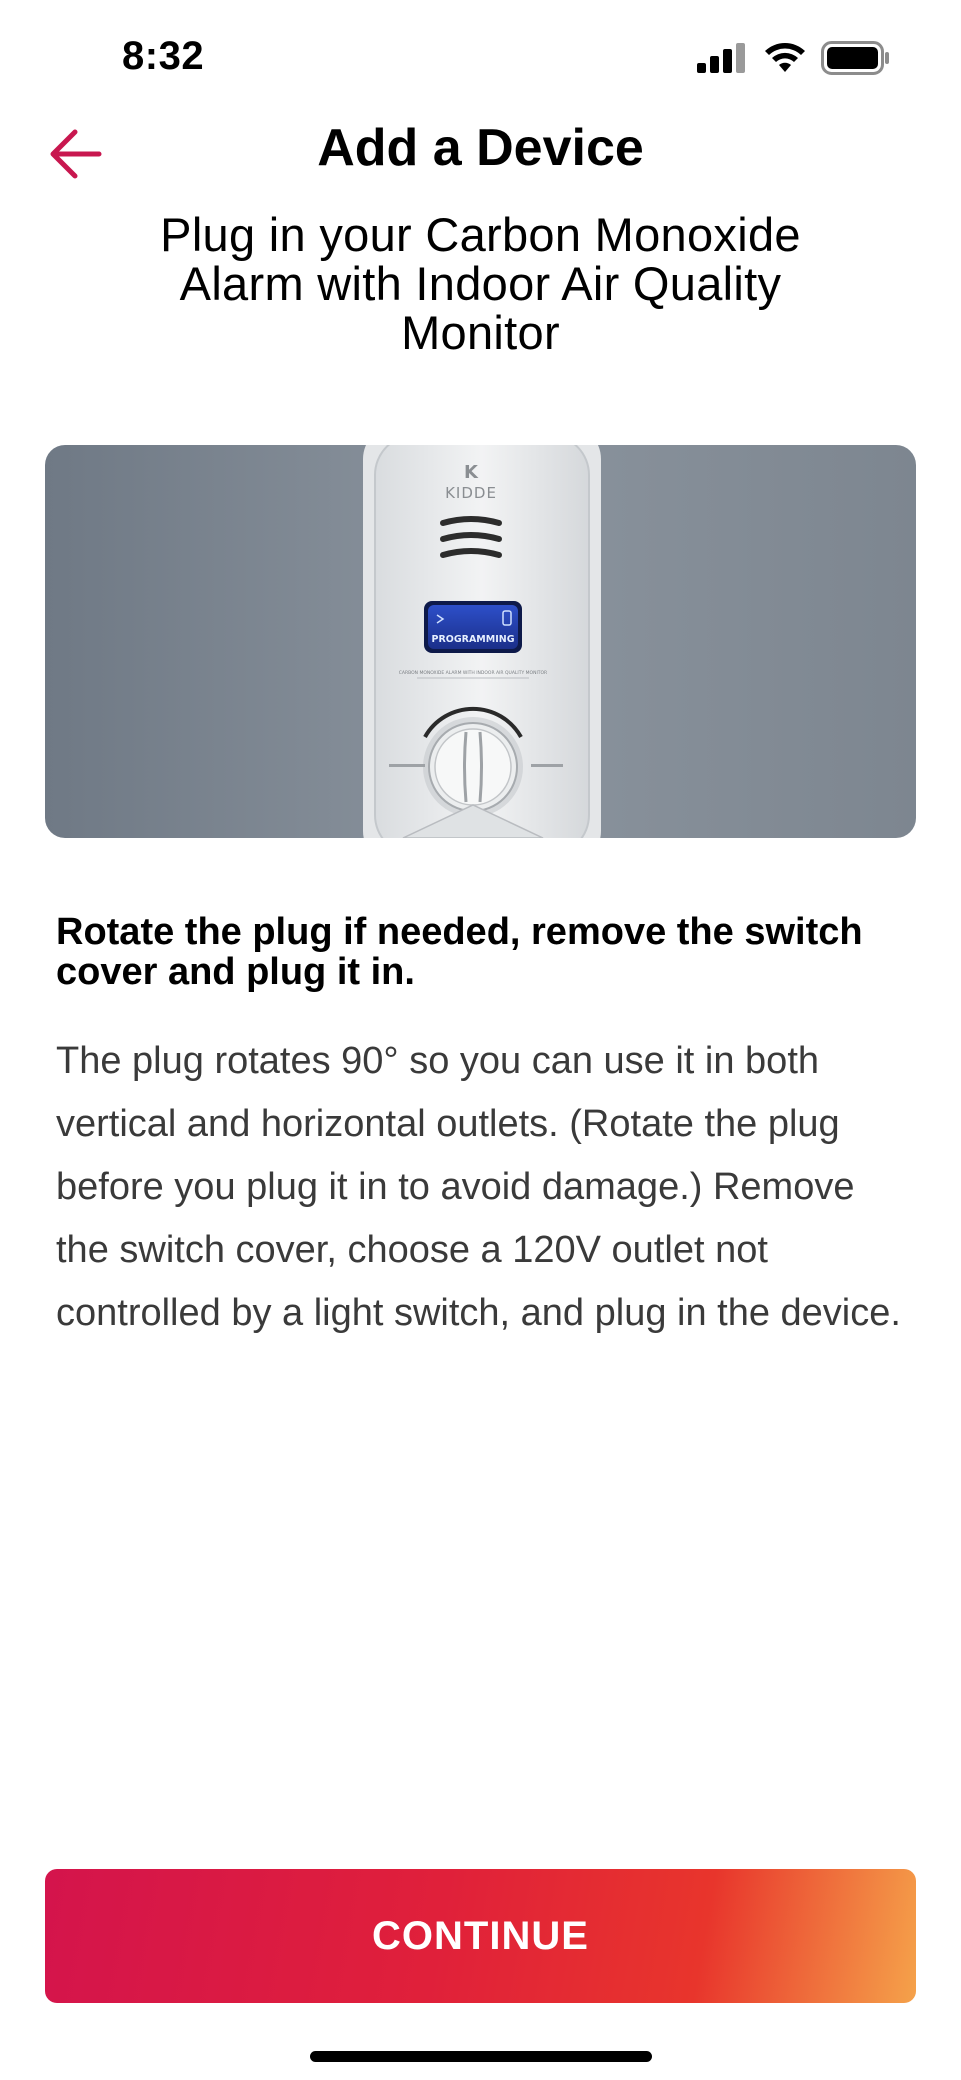  I want to click on battery-icon, so click(855, 58).